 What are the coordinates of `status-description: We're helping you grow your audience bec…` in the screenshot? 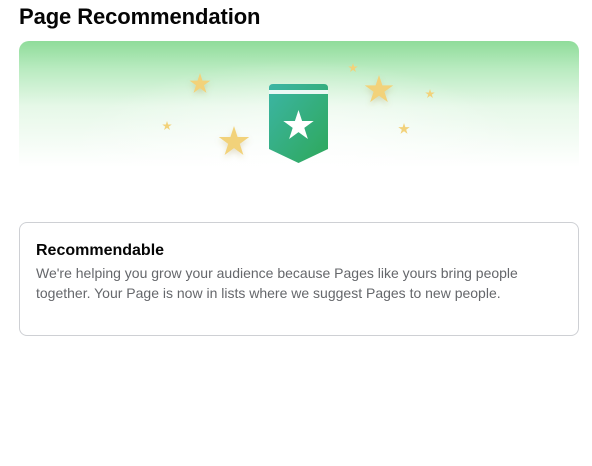 It's located at (277, 283).